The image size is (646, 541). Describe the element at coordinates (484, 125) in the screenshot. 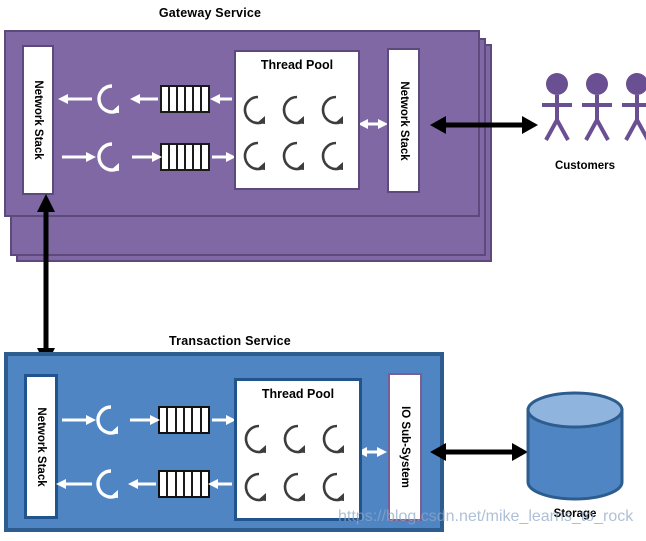

I see `gateway-customers-connector` at that location.